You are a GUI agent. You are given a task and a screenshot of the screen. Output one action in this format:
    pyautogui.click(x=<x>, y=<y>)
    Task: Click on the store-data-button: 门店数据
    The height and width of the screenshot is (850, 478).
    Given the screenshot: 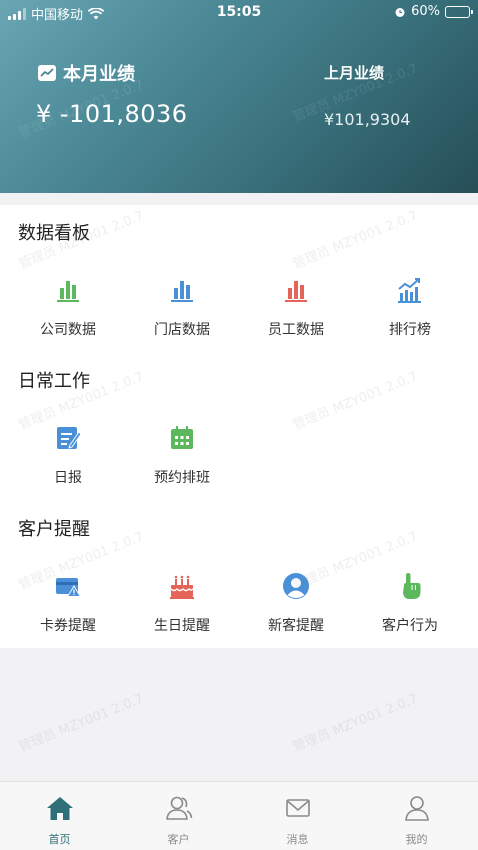 What is the action you would take?
    pyautogui.click(x=182, y=307)
    